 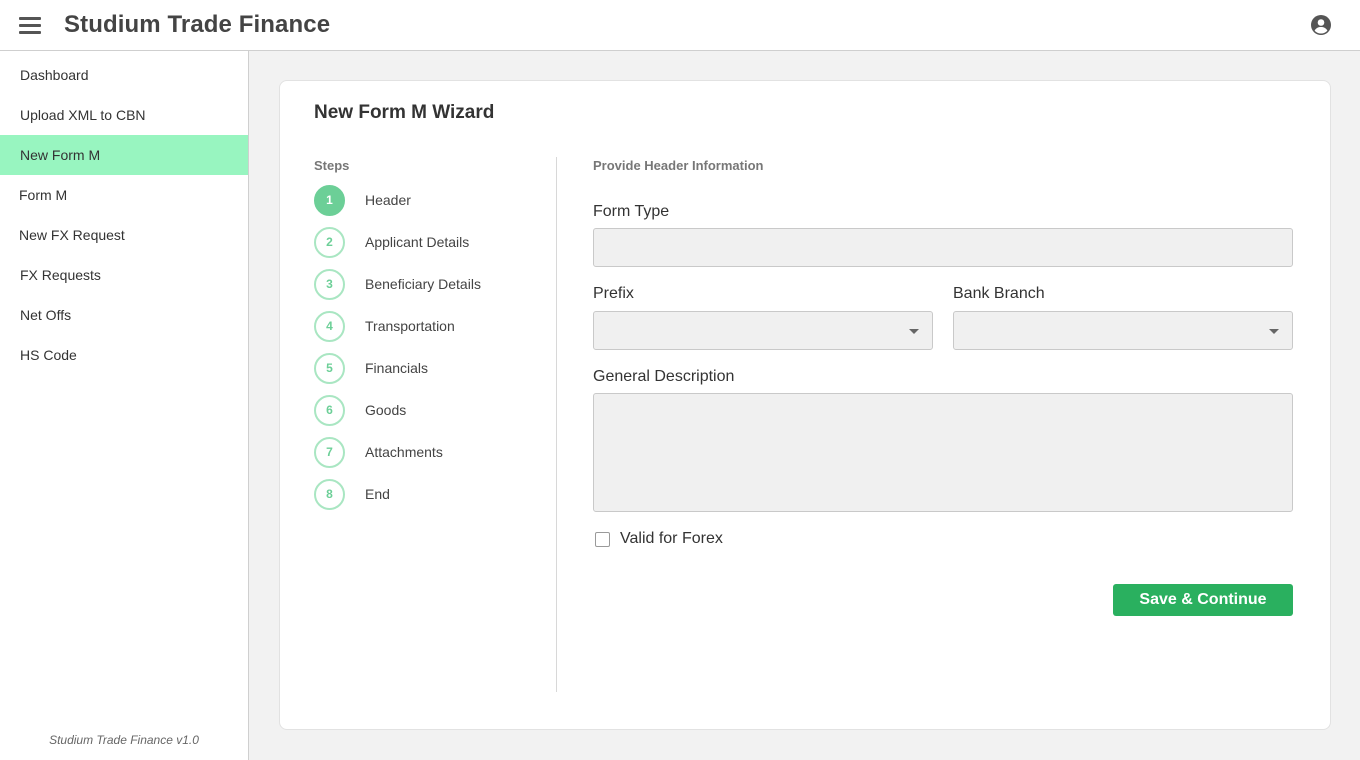 What do you see at coordinates (124, 740) in the screenshot?
I see `app-version: Studium Trade Finance v1.0` at bounding box center [124, 740].